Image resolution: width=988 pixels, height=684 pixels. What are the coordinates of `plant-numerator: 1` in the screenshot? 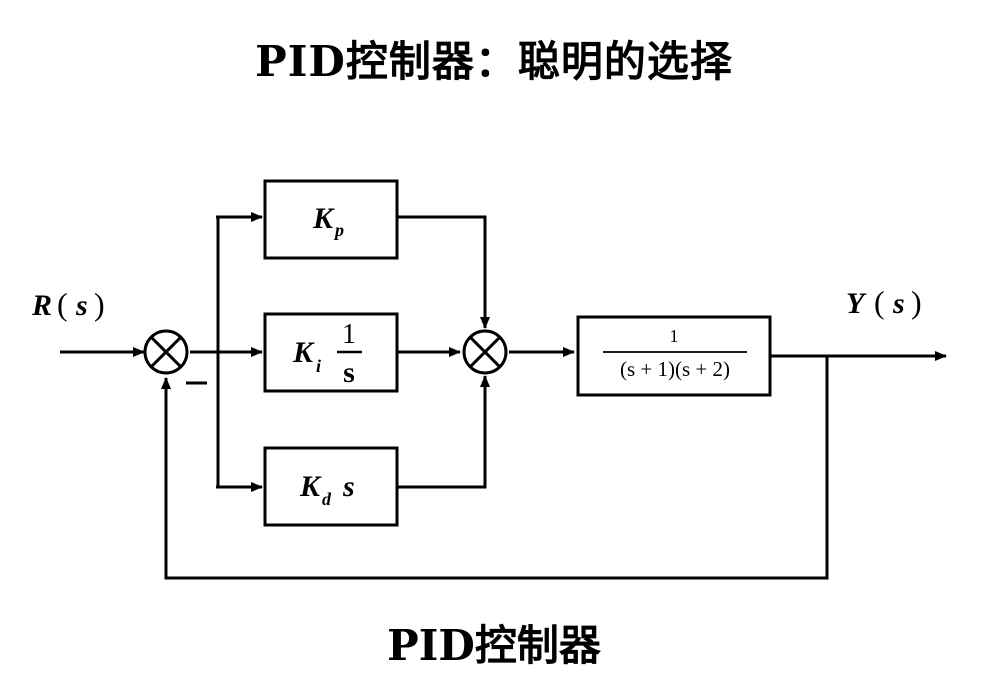 It's located at (674, 336).